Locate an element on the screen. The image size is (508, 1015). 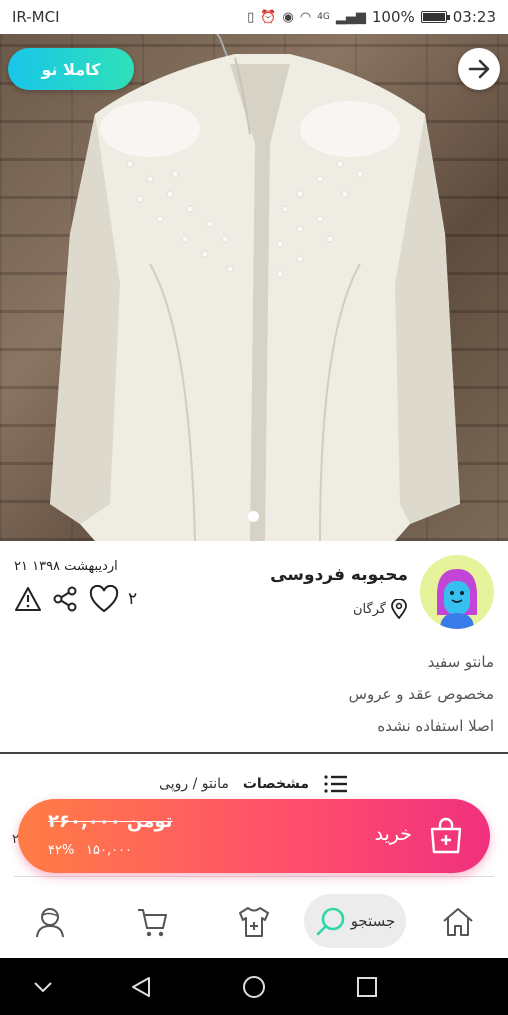
old-price: ۲۶۰,۰۰۰ تومن is located at coordinates (110, 821).